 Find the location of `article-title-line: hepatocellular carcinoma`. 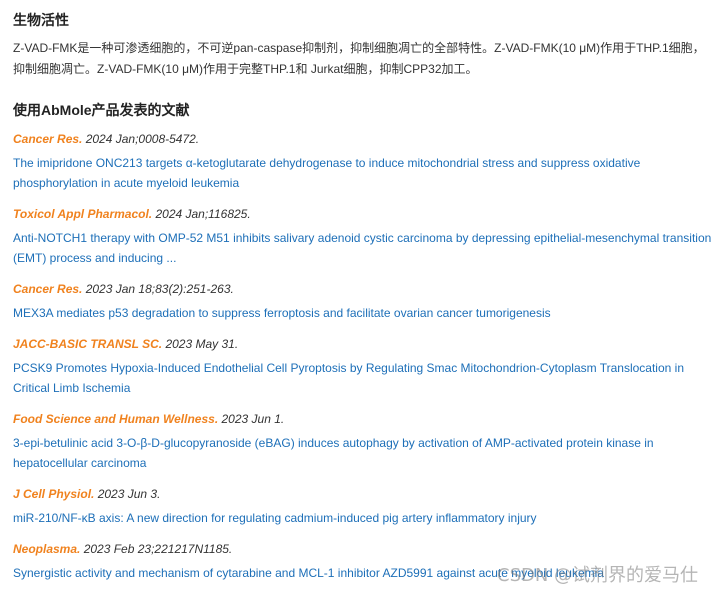

article-title-line: hepatocellular carcinoma is located at coordinates (80, 463).